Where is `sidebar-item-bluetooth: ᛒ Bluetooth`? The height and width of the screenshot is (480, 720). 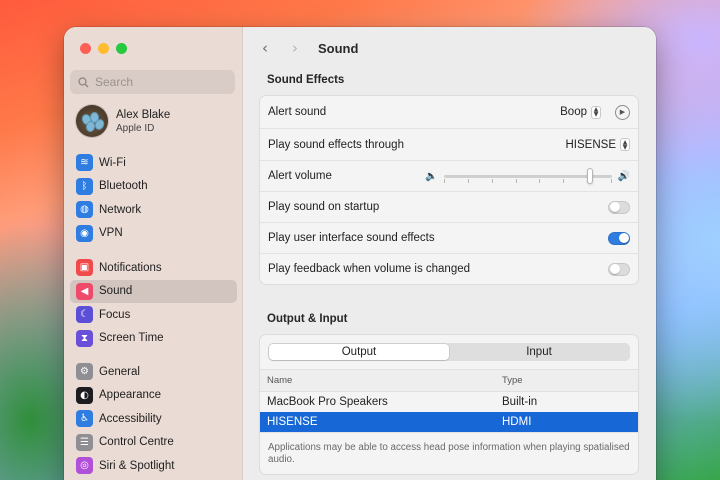
sidebar-item-bluetooth: ᛒ Bluetooth is located at coordinates (153, 187).